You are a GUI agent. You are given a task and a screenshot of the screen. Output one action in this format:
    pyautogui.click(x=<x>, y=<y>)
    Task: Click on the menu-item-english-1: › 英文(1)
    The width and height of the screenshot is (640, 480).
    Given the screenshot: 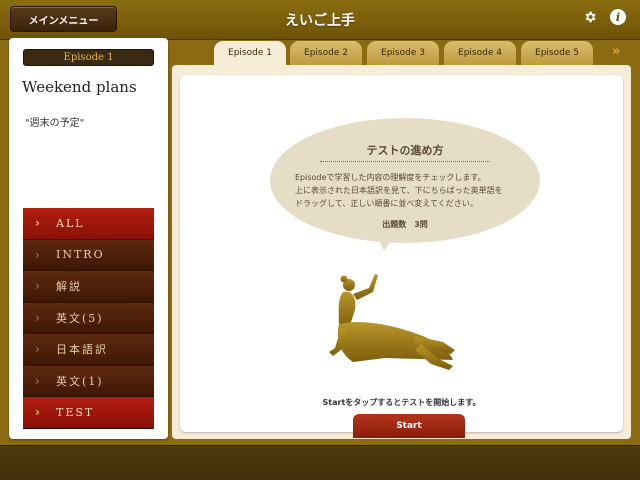 What is the action you would take?
    pyautogui.click(x=88, y=381)
    